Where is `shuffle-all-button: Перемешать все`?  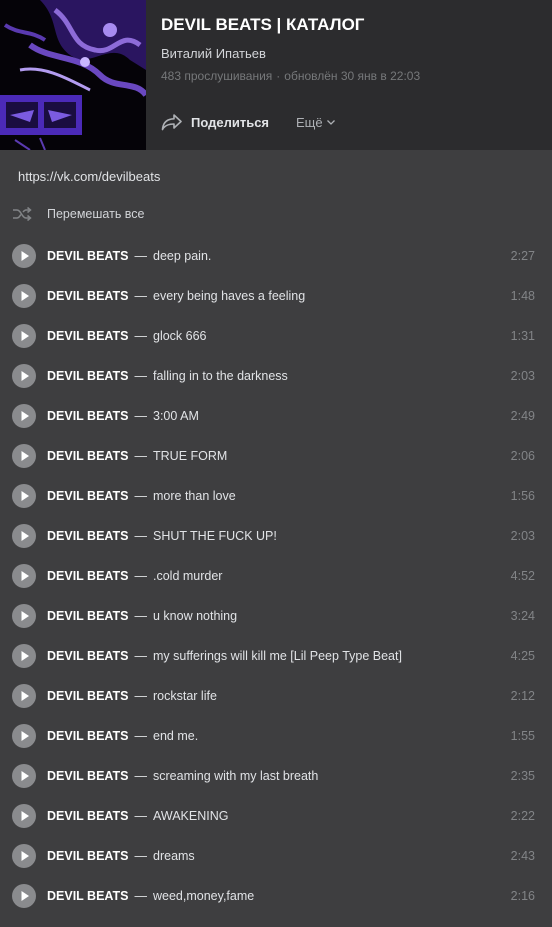
shuffle-all-button: Перемешать все is located at coordinates (78, 214).